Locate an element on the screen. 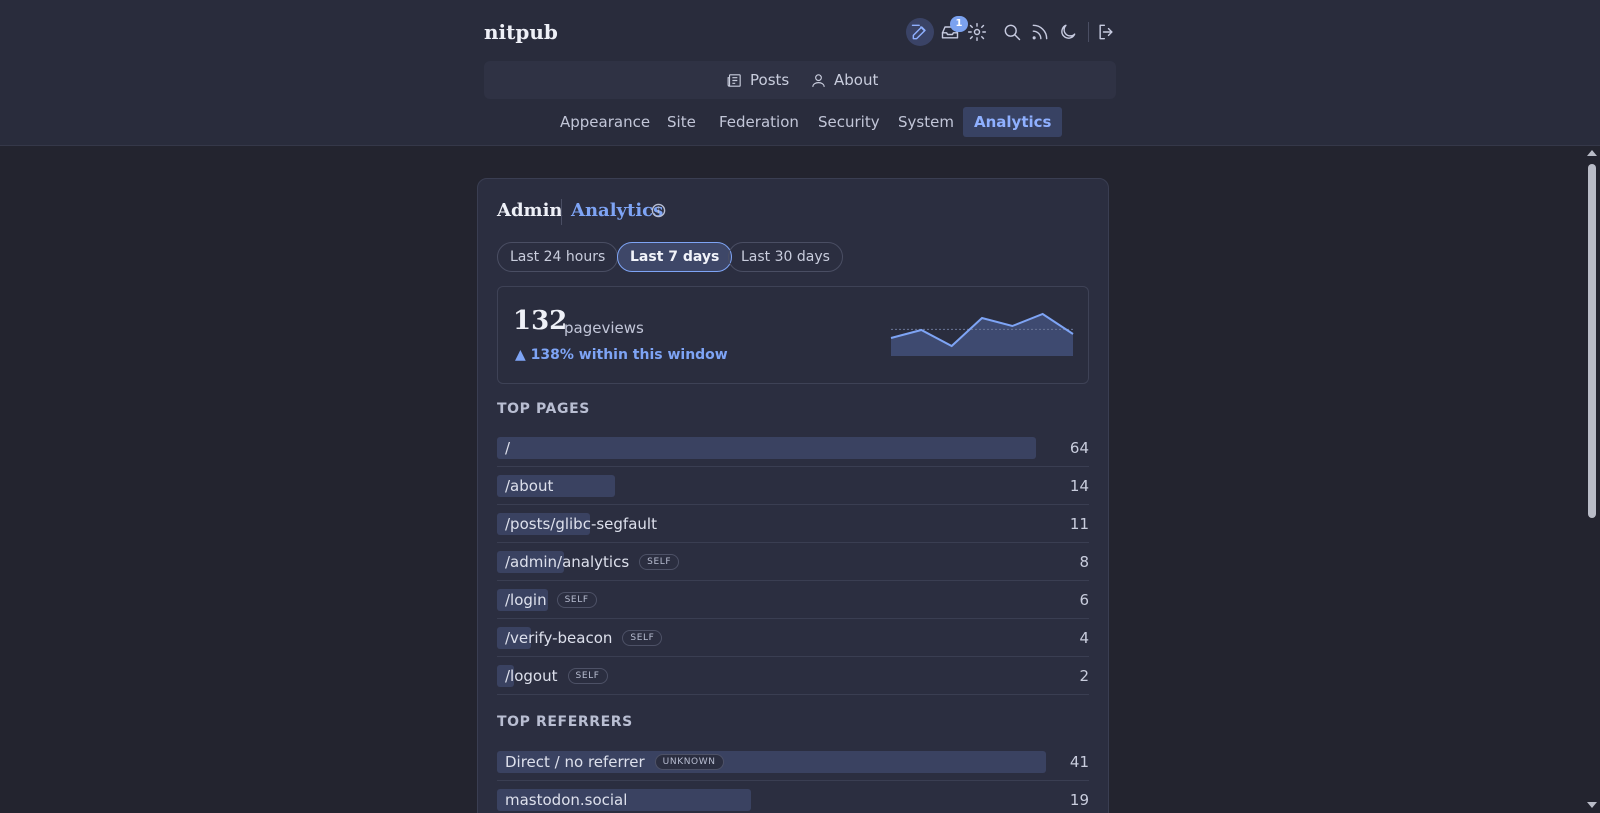 The image size is (1600, 813). nav-about: About is located at coordinates (844, 80).